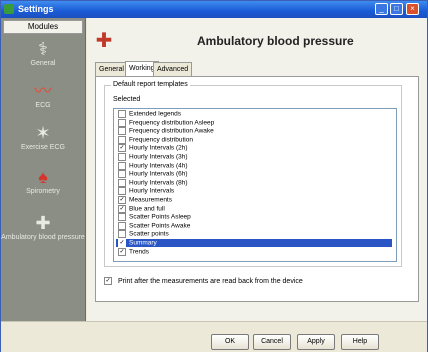 This screenshot has width=428, height=352. What do you see at coordinates (108, 281) in the screenshot?
I see `print-checkbox: ✓` at bounding box center [108, 281].